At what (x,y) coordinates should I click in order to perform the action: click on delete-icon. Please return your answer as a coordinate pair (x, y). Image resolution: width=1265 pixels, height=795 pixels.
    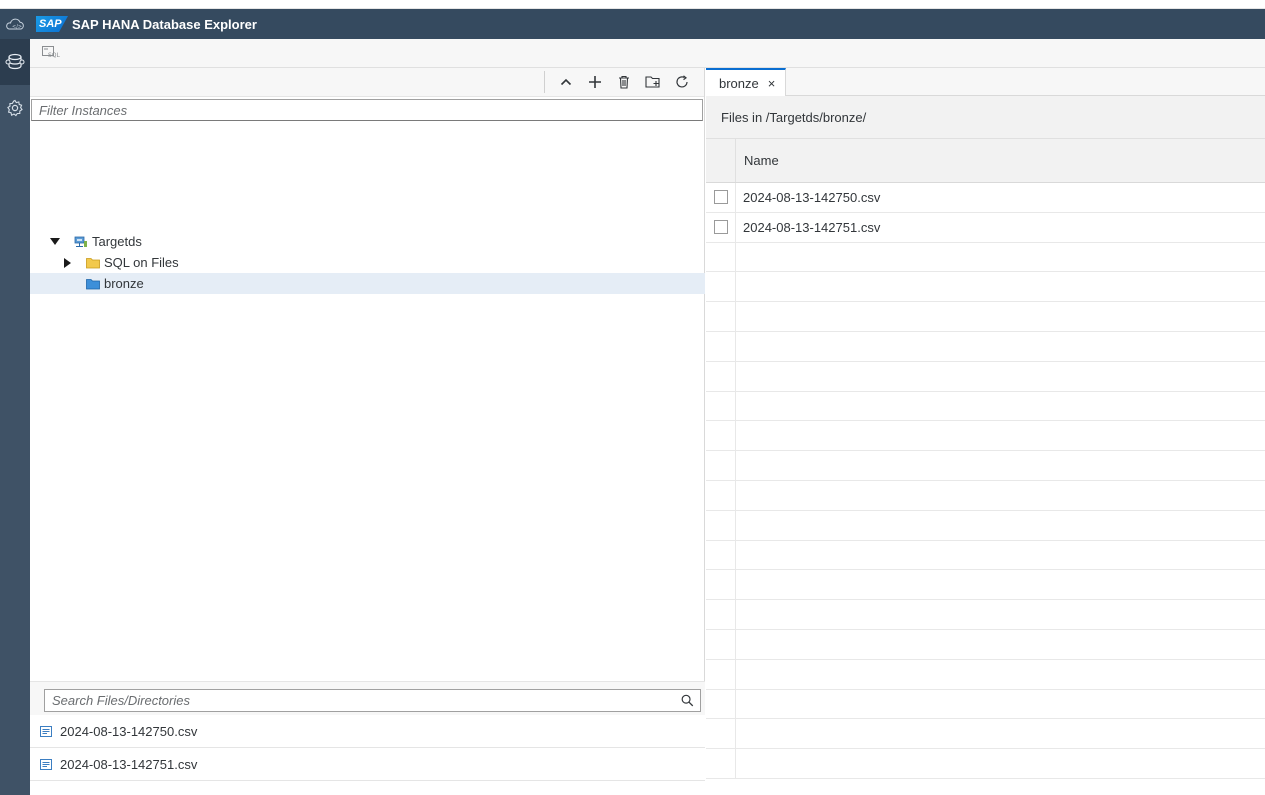
    Looking at the image, I should click on (623, 82).